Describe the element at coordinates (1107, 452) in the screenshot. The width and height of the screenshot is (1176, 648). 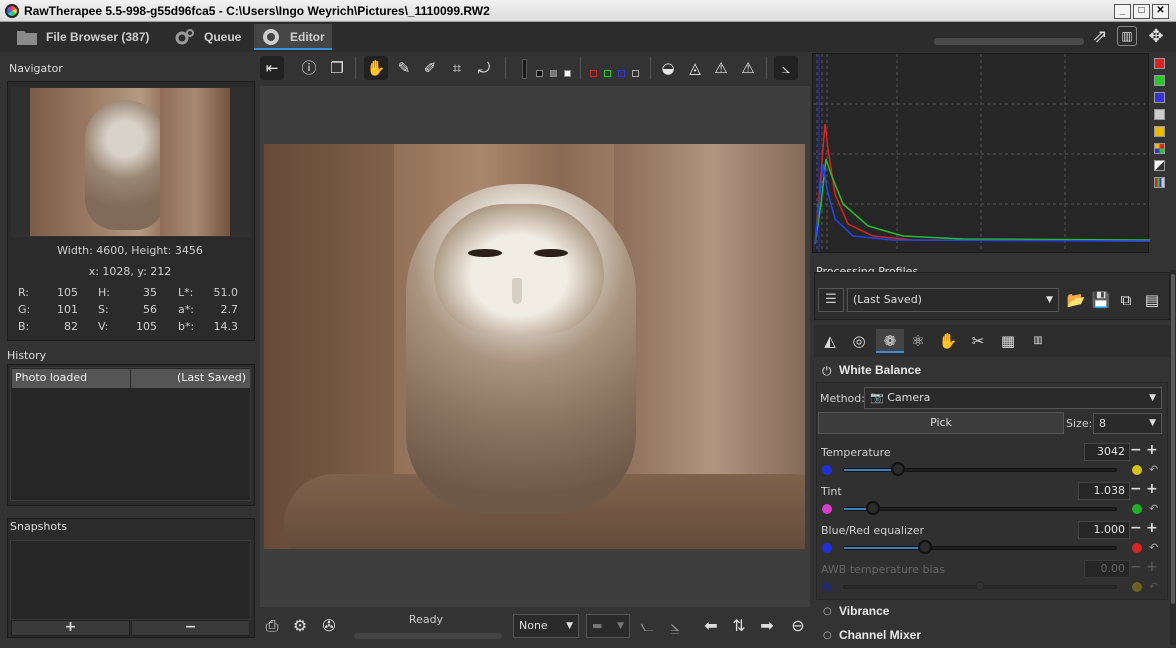
I see `temperature-spinbox: 3042` at that location.